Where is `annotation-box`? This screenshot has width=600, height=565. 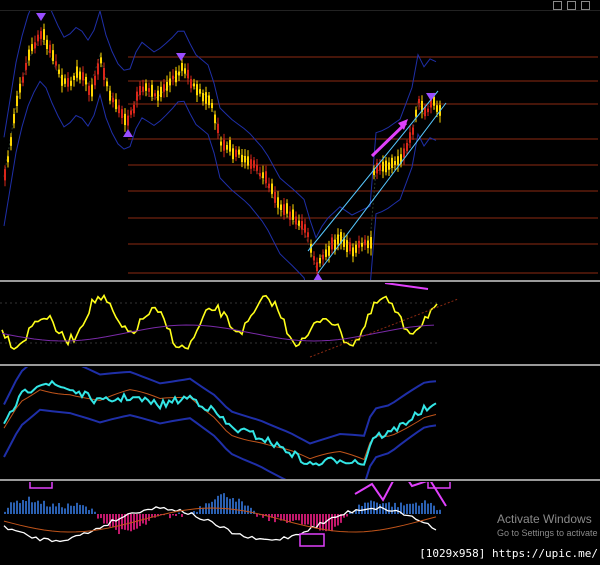 annotation-box is located at coordinates (312, 540).